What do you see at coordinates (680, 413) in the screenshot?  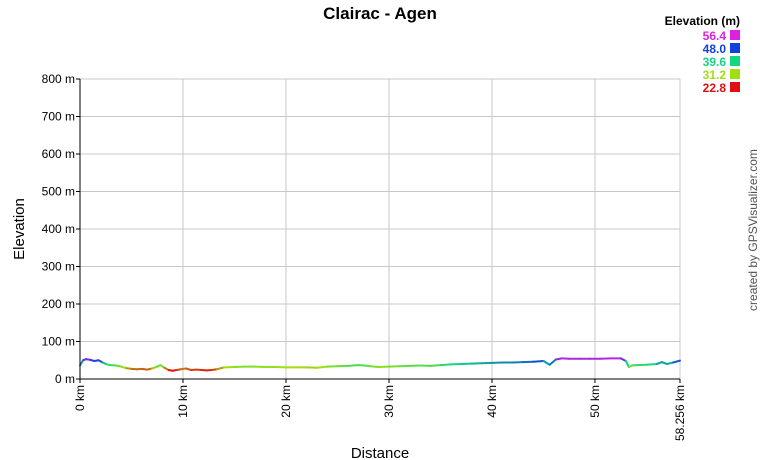 I see `x-tick-label: 58.256 km` at bounding box center [680, 413].